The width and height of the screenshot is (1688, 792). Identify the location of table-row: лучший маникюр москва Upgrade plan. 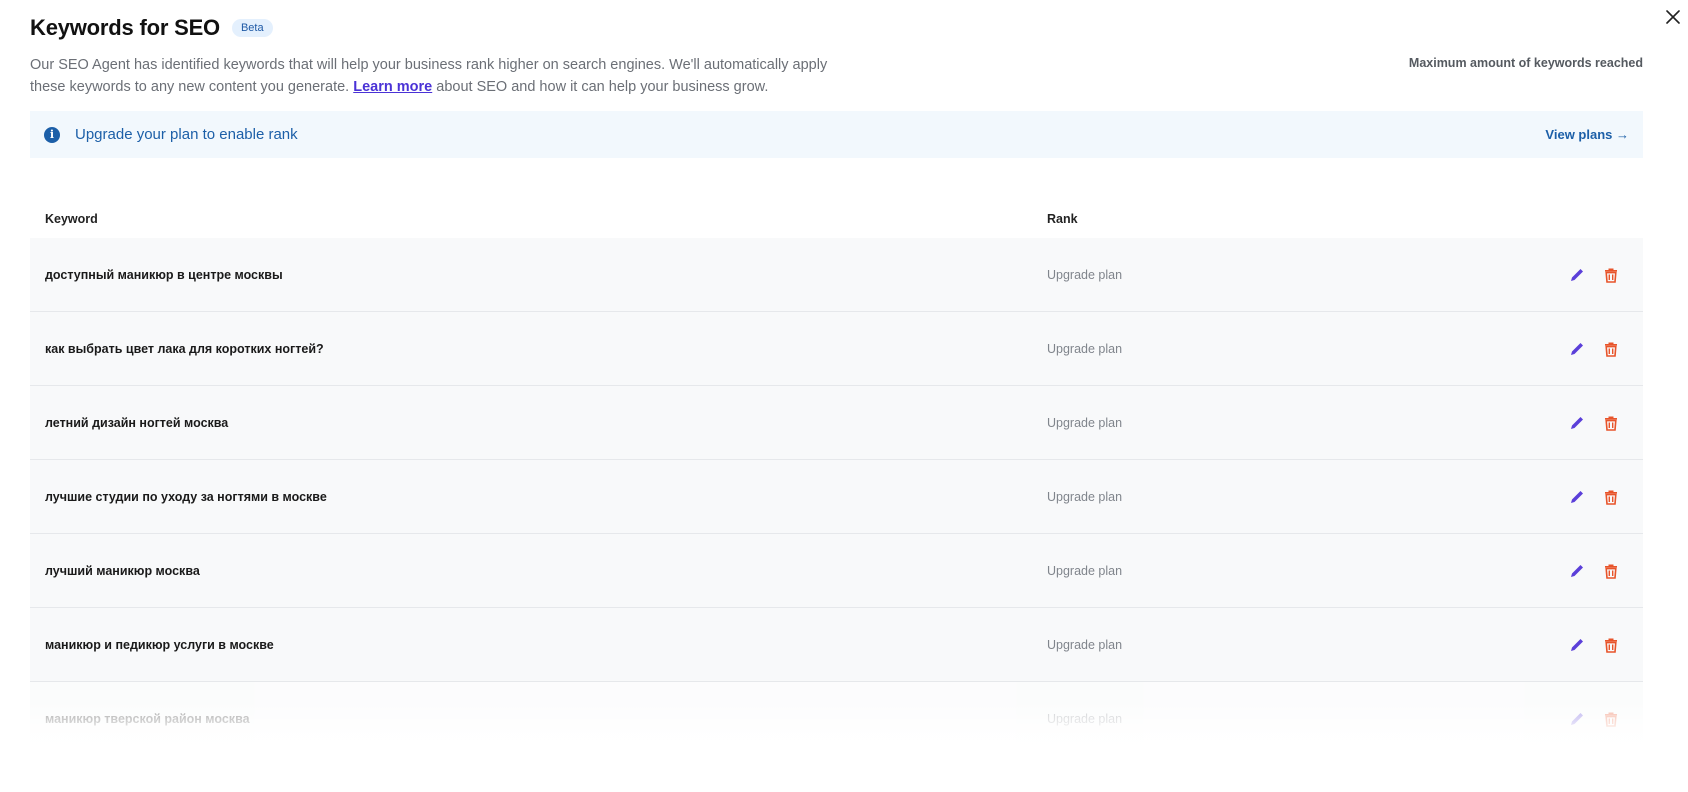
(836, 571).